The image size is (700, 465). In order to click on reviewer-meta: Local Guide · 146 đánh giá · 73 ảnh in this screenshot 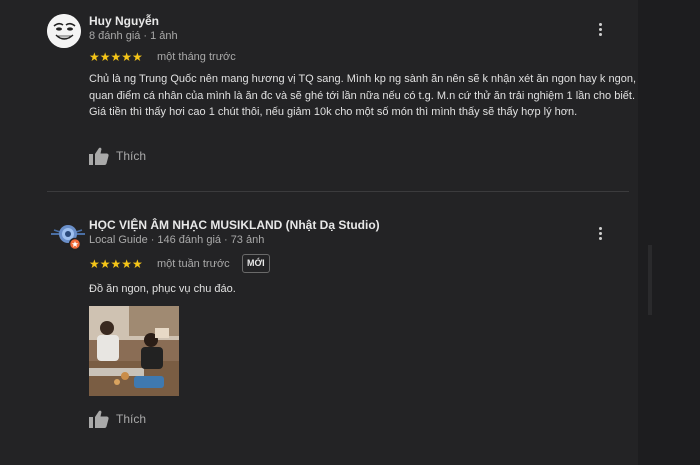, I will do `click(177, 240)`.